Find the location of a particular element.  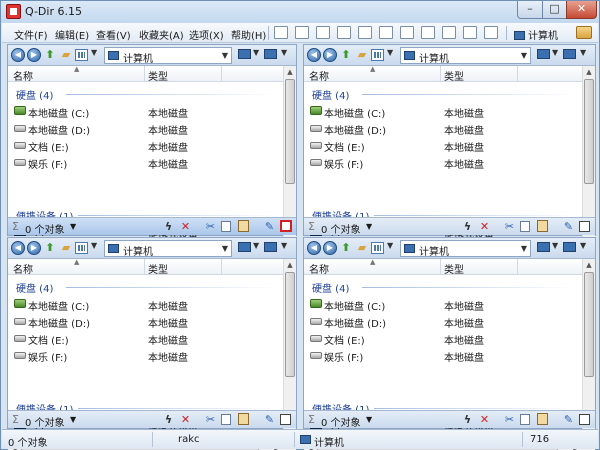

menu-options: 选项(X) is located at coordinates (206, 34).